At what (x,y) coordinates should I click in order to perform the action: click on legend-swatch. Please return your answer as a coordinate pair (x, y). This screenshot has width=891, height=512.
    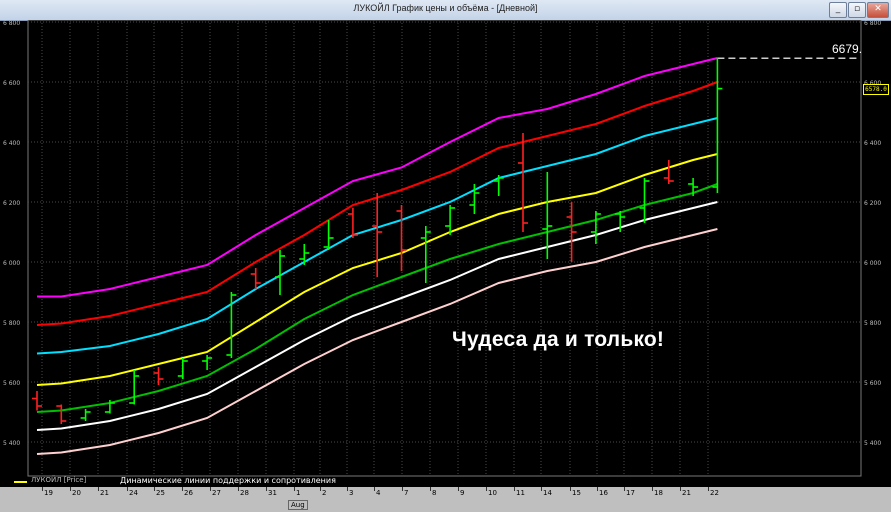
    Looking at the image, I should click on (20, 482).